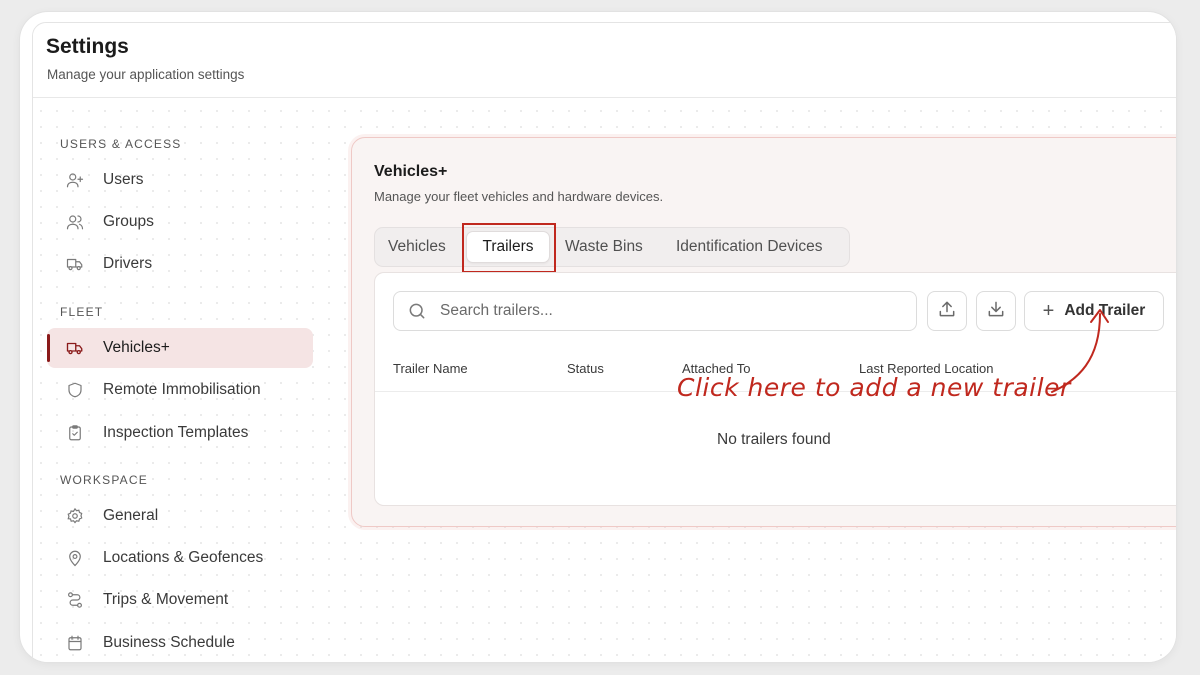  Describe the element at coordinates (75, 433) in the screenshot. I see `clipboard-check-icon` at that location.